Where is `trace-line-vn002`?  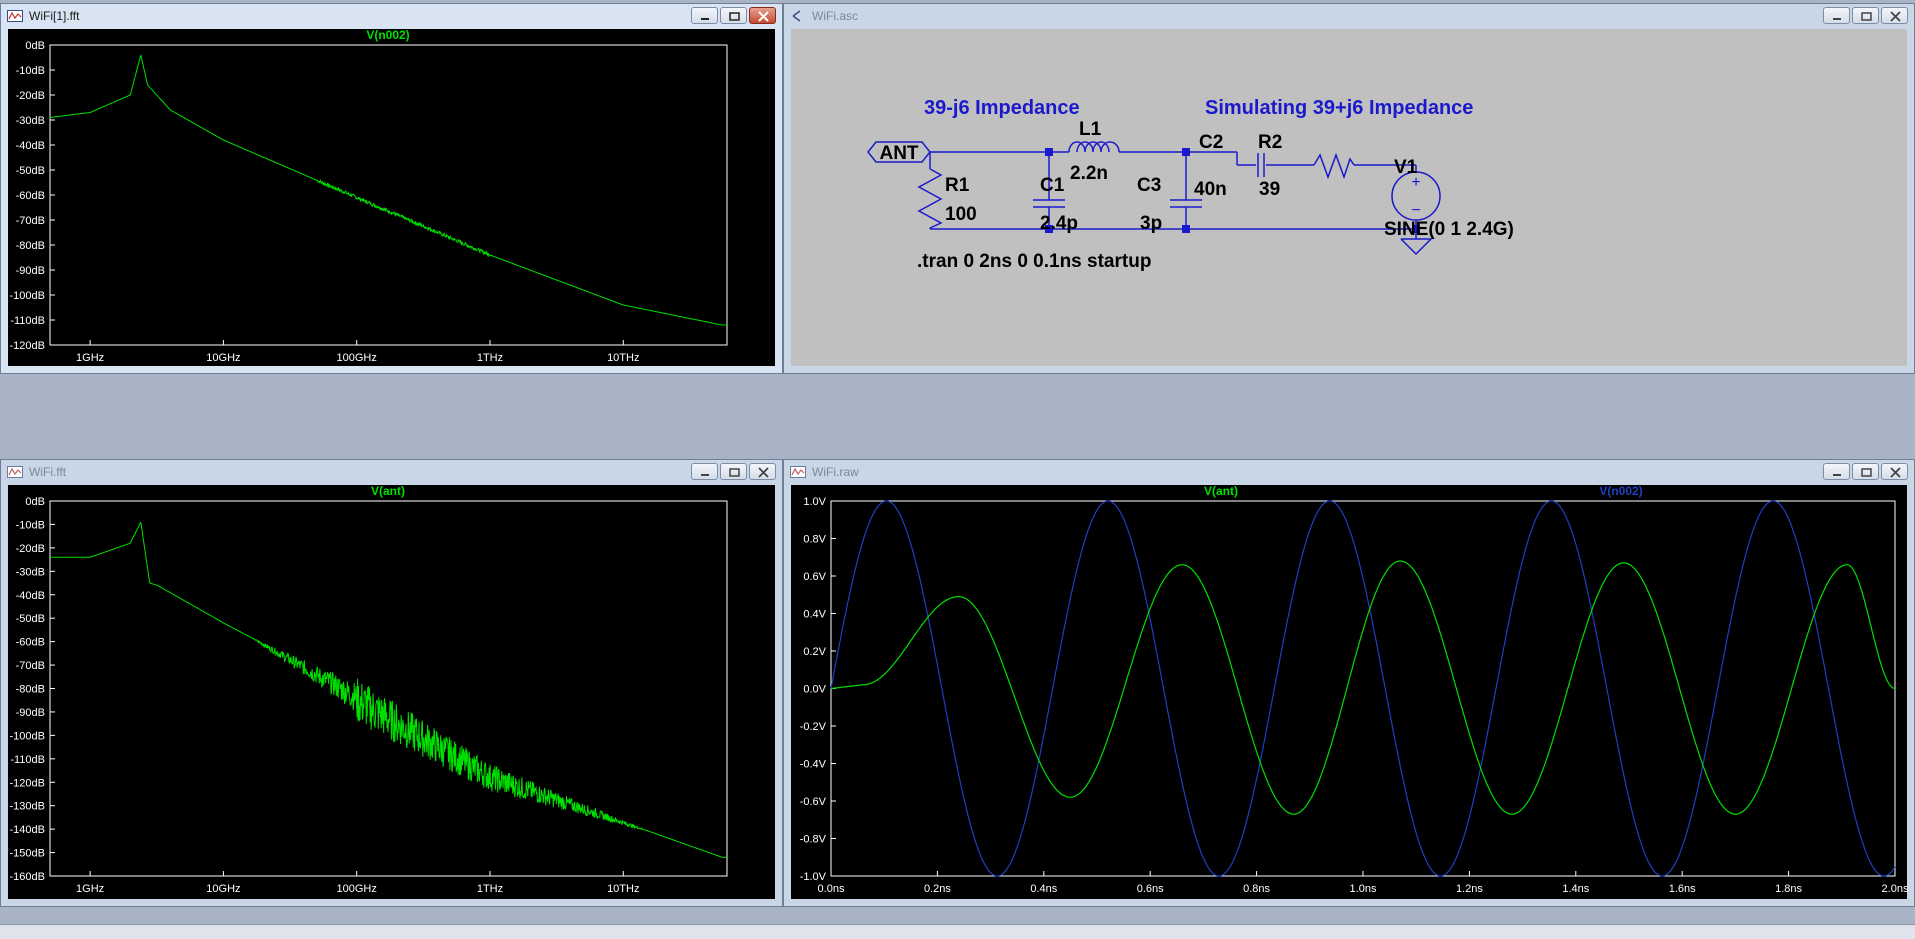 trace-line-vn002 is located at coordinates (388, 190).